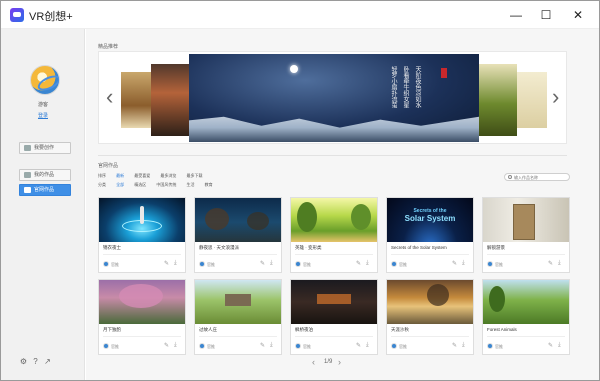  Describe the element at coordinates (334, 317) in the screenshot. I see `work-card: 枫桥夜泊 官推 ✎ ⤓` at that location.